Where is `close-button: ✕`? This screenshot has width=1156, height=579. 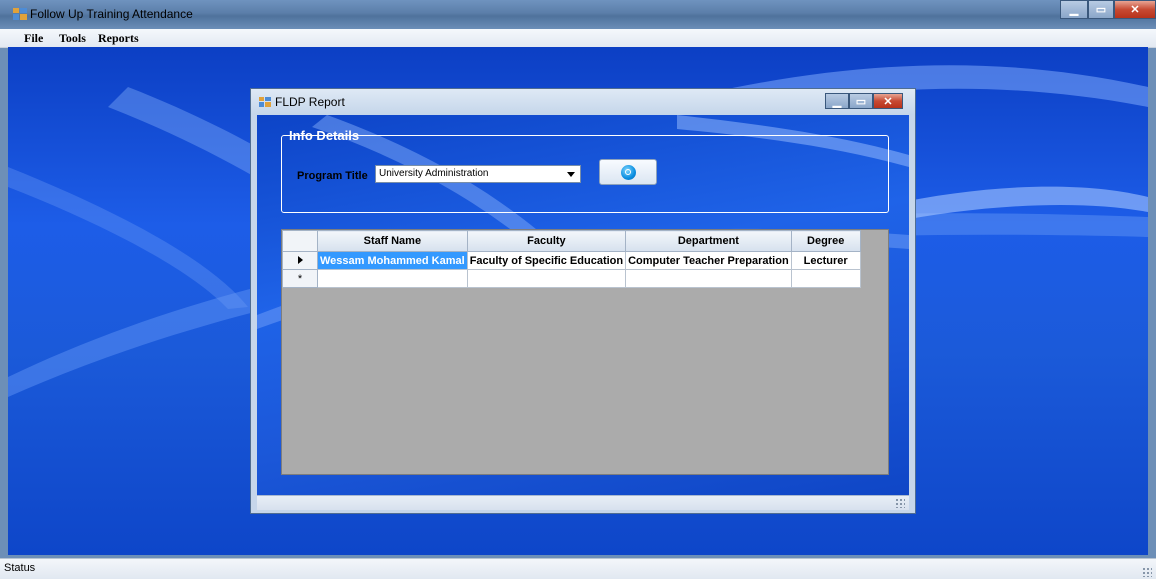 close-button: ✕ is located at coordinates (1135, 9).